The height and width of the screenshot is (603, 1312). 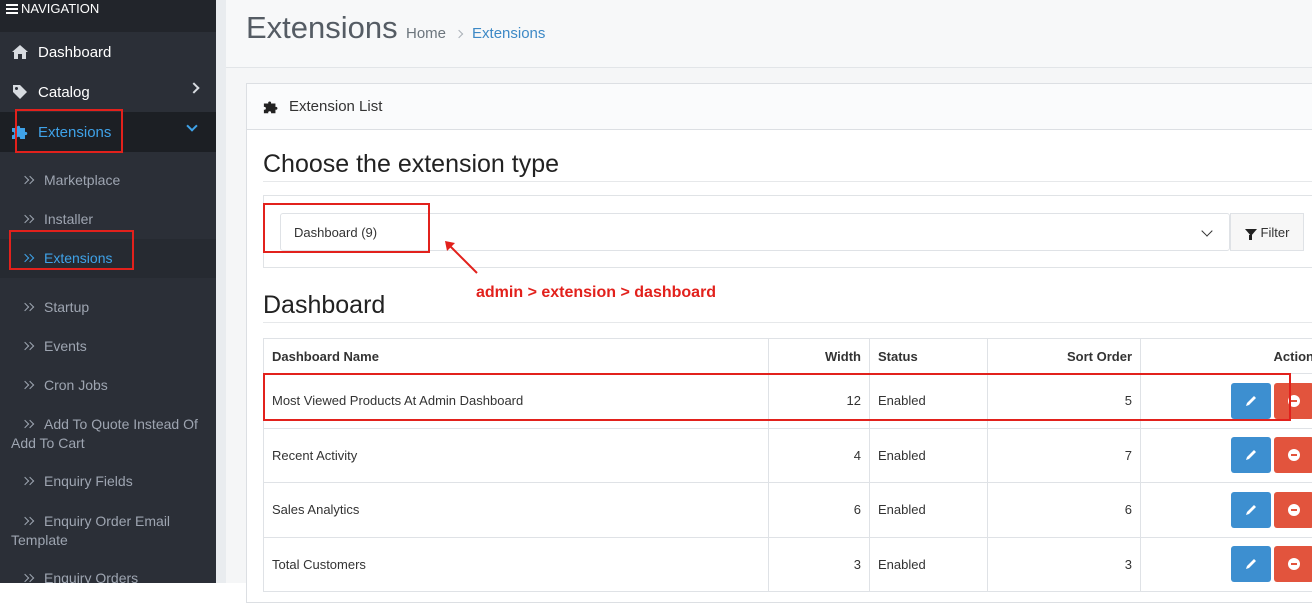 I want to click on chevron-right-icon, so click(x=193, y=87).